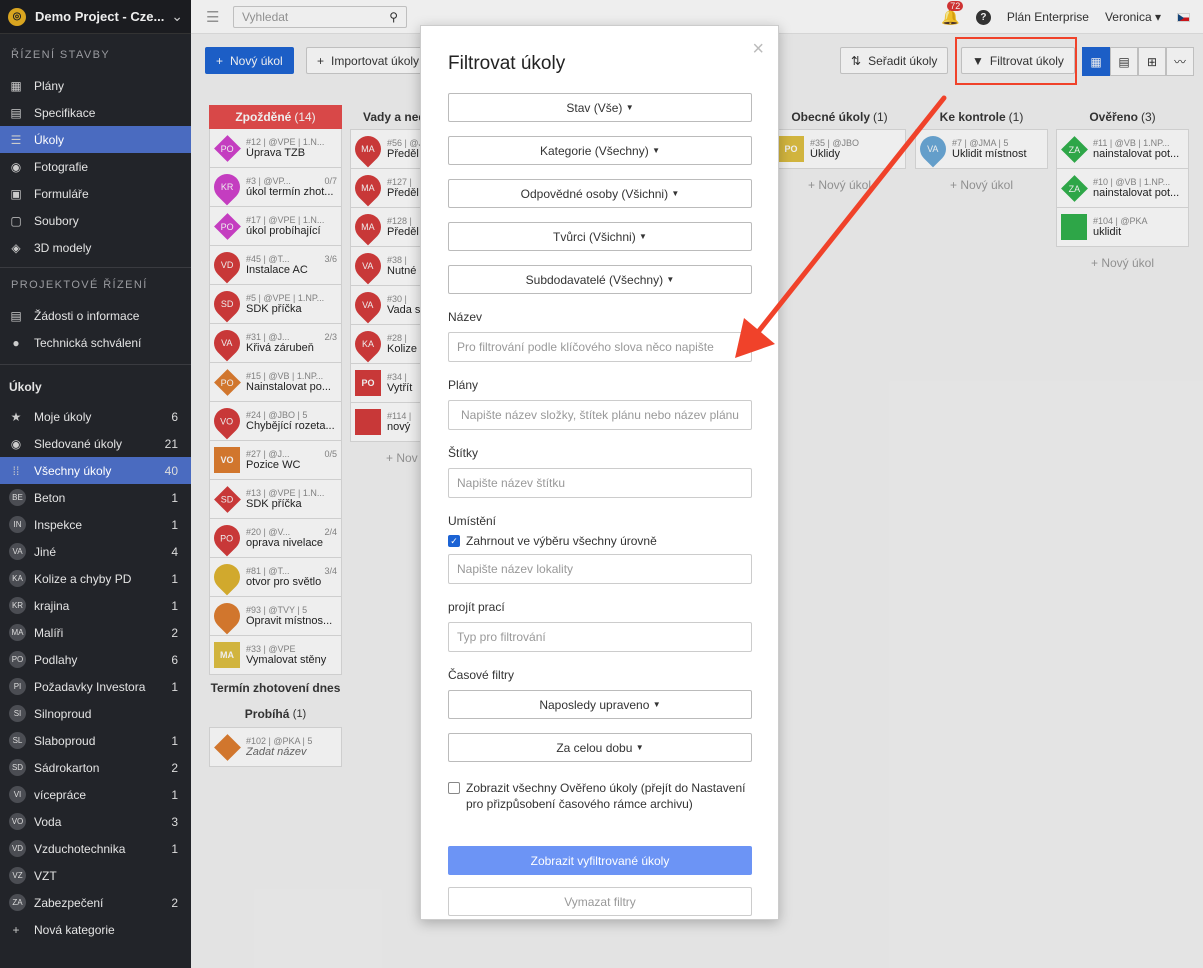  What do you see at coordinates (45, 551) in the screenshot?
I see `sidebar-item-label: Jiné` at bounding box center [45, 551].